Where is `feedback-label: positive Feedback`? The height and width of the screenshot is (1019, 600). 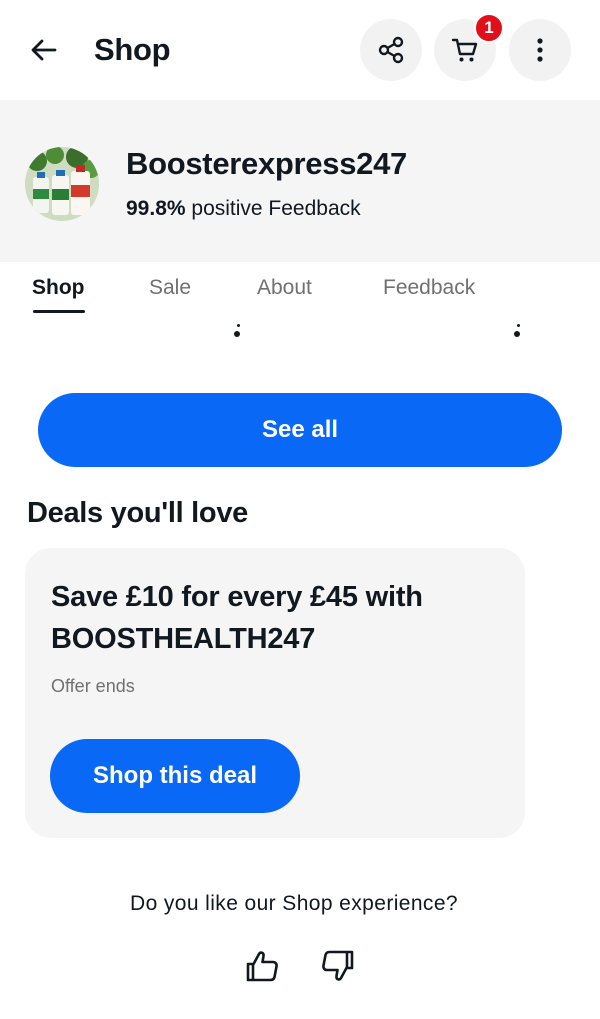
feedback-label: positive Feedback is located at coordinates (276, 208).